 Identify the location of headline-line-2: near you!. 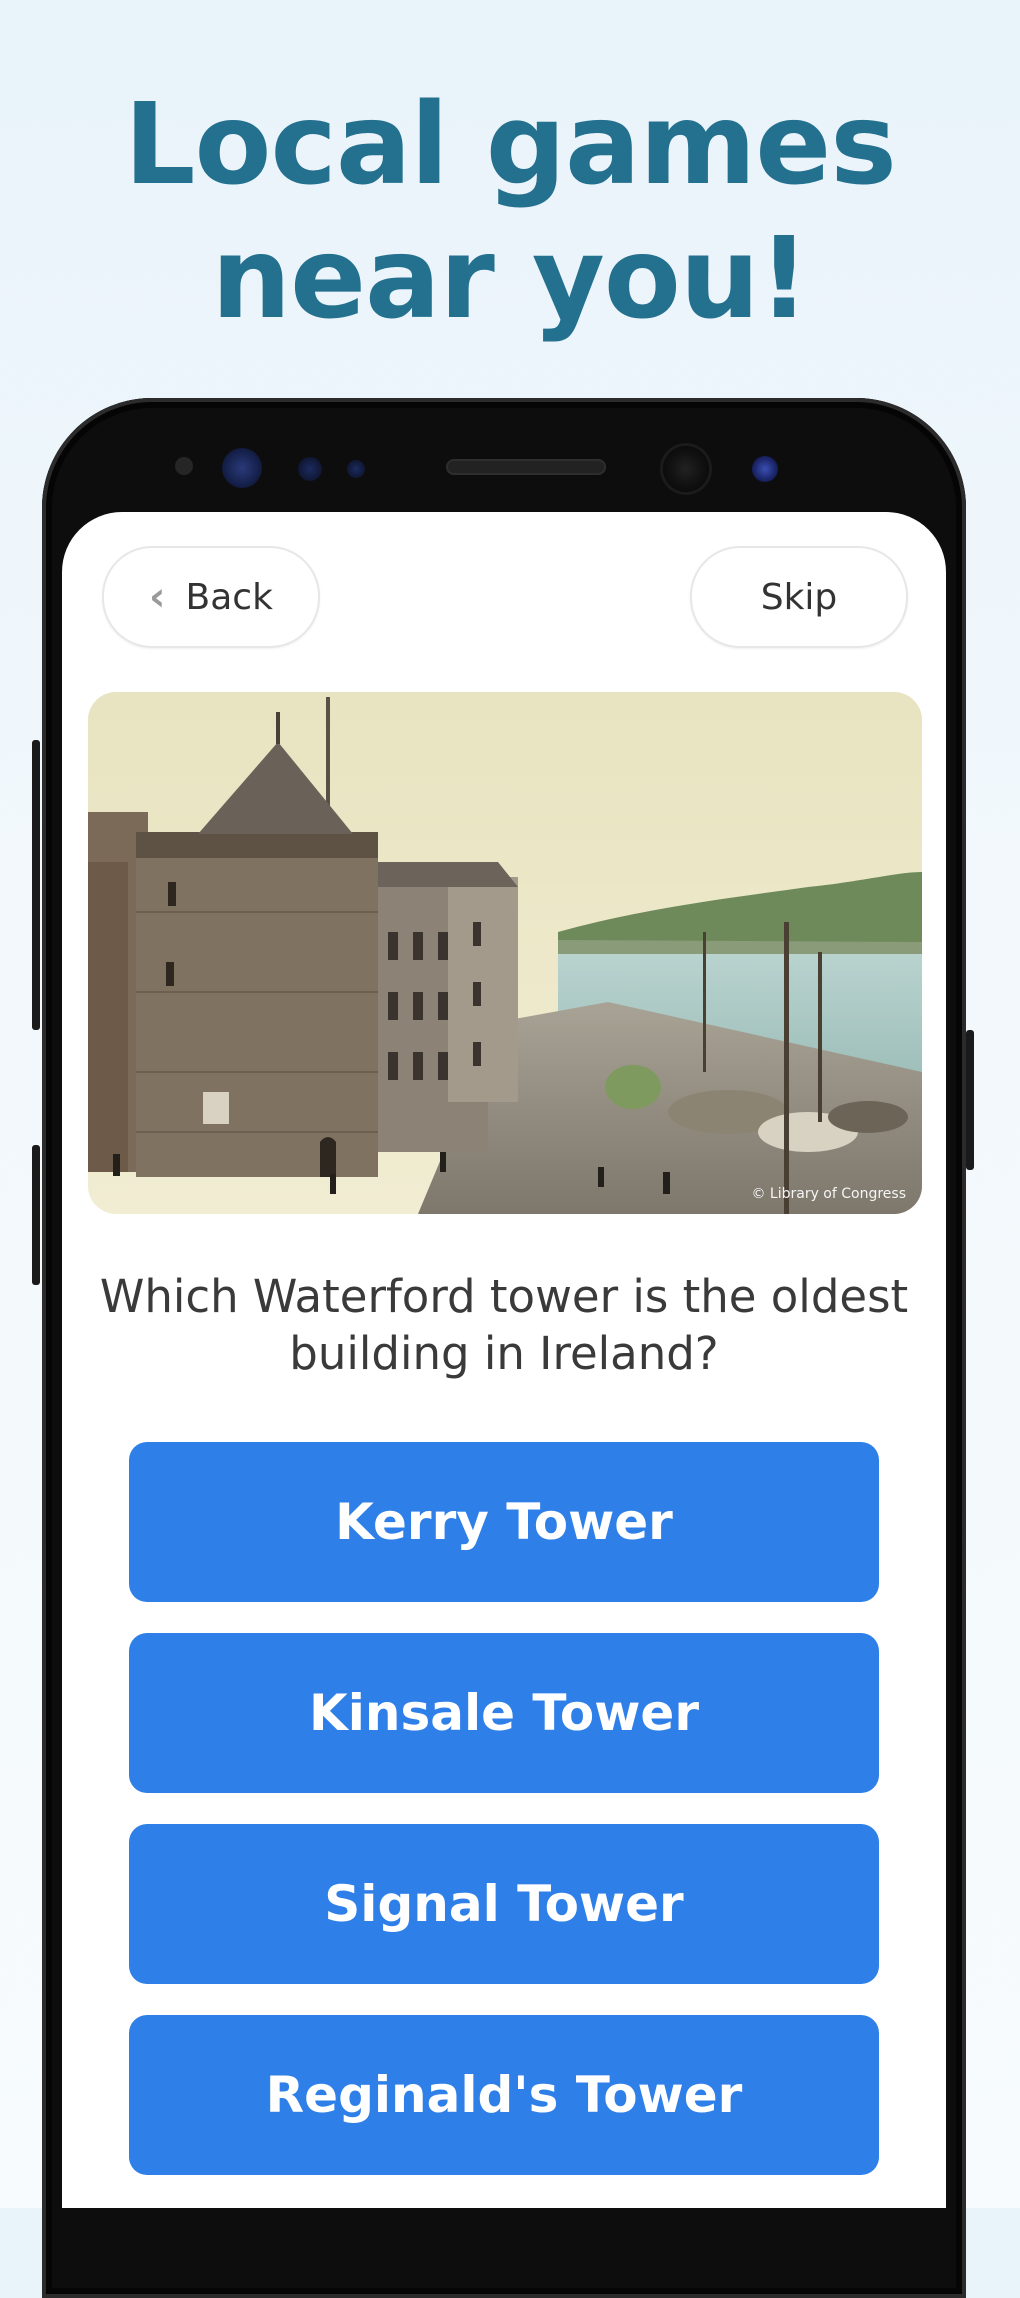
(510, 279).